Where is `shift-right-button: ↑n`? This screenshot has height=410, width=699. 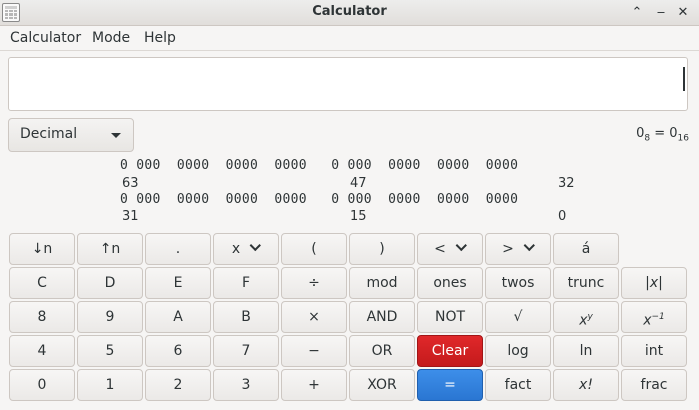 shift-right-button: ↑n is located at coordinates (110, 249).